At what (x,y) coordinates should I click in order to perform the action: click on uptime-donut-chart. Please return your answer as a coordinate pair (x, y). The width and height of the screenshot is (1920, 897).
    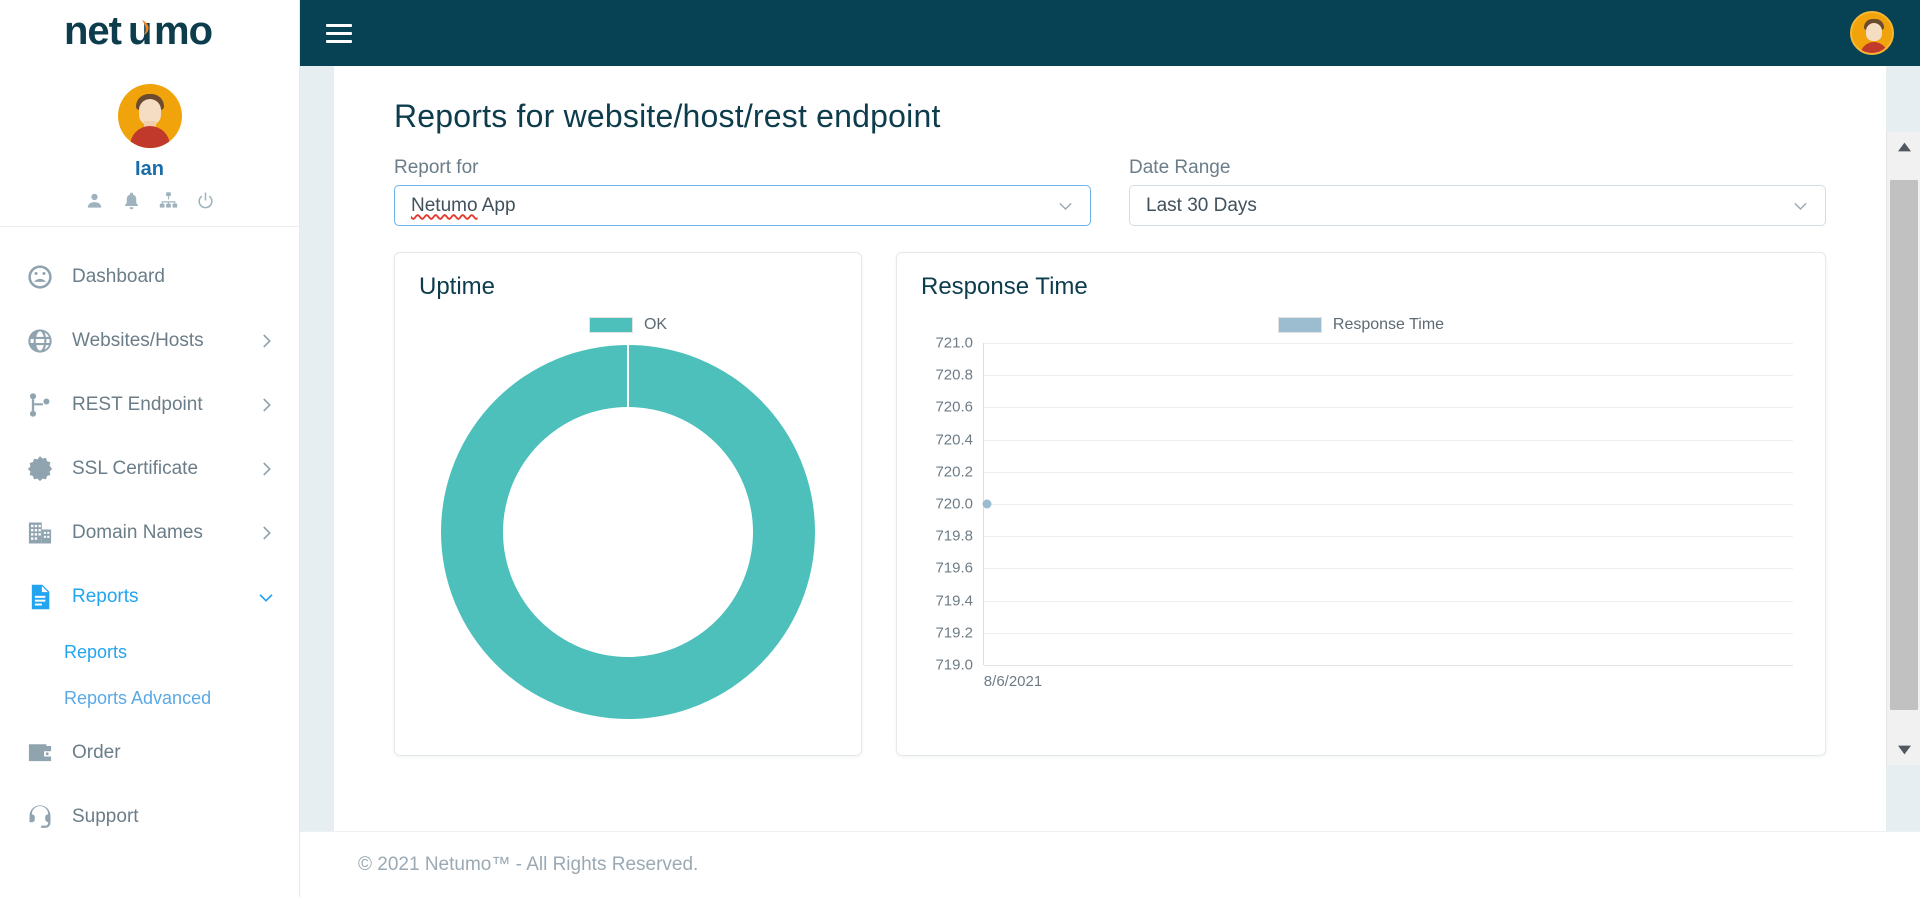
    Looking at the image, I should click on (628, 532).